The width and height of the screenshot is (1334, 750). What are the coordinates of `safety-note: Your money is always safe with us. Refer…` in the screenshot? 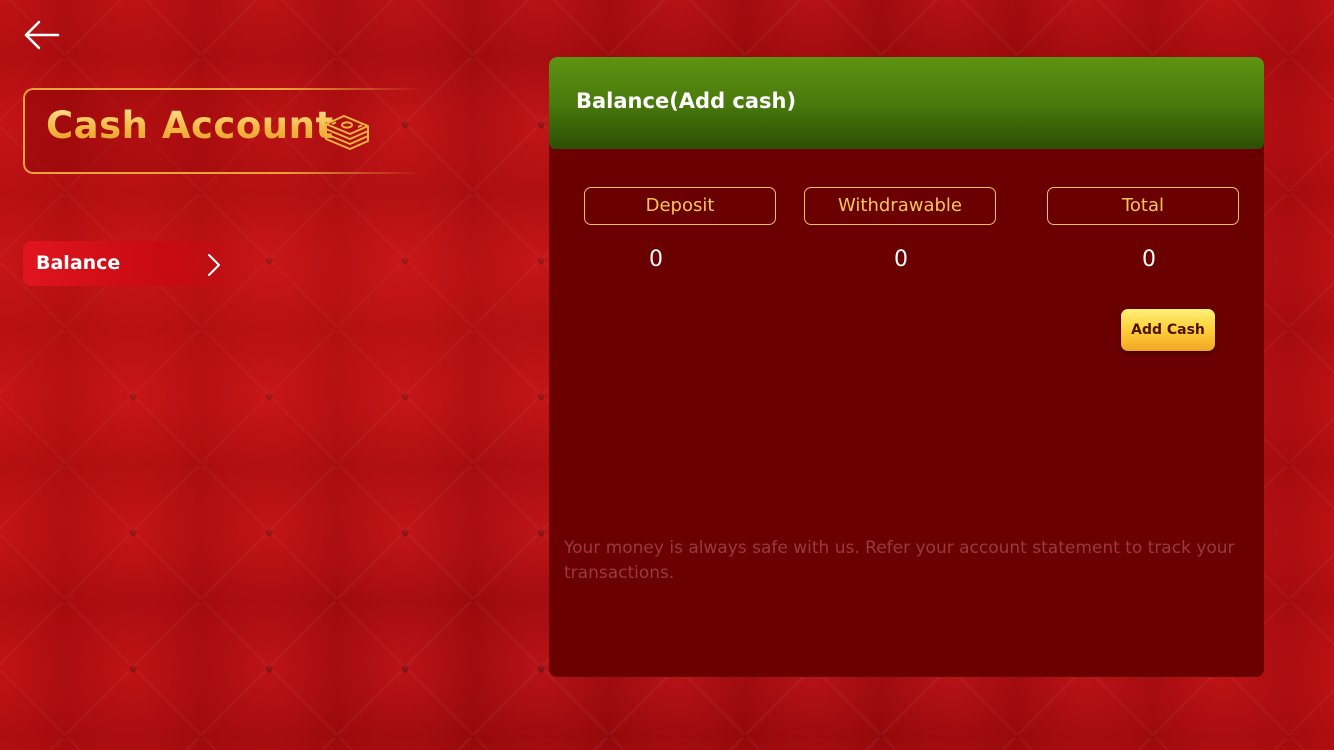 It's located at (899, 560).